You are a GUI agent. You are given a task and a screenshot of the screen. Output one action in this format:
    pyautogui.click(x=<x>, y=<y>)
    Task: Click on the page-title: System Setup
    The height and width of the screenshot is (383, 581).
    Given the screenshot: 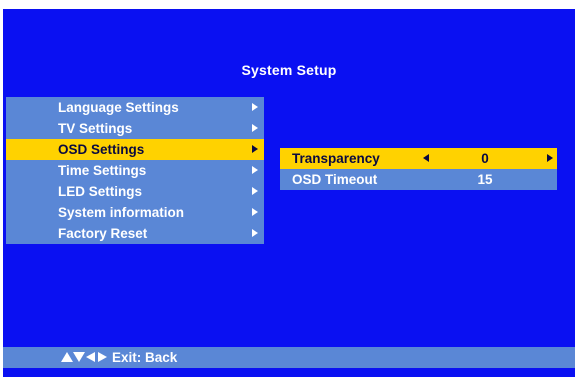 What is the action you would take?
    pyautogui.click(x=289, y=70)
    